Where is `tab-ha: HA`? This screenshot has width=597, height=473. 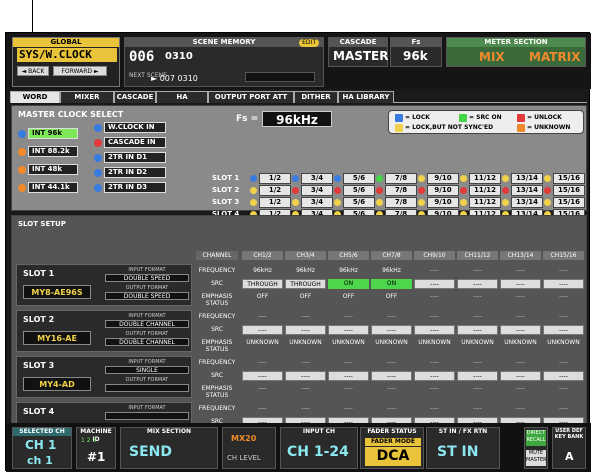 tab-ha: HA is located at coordinates (182, 97).